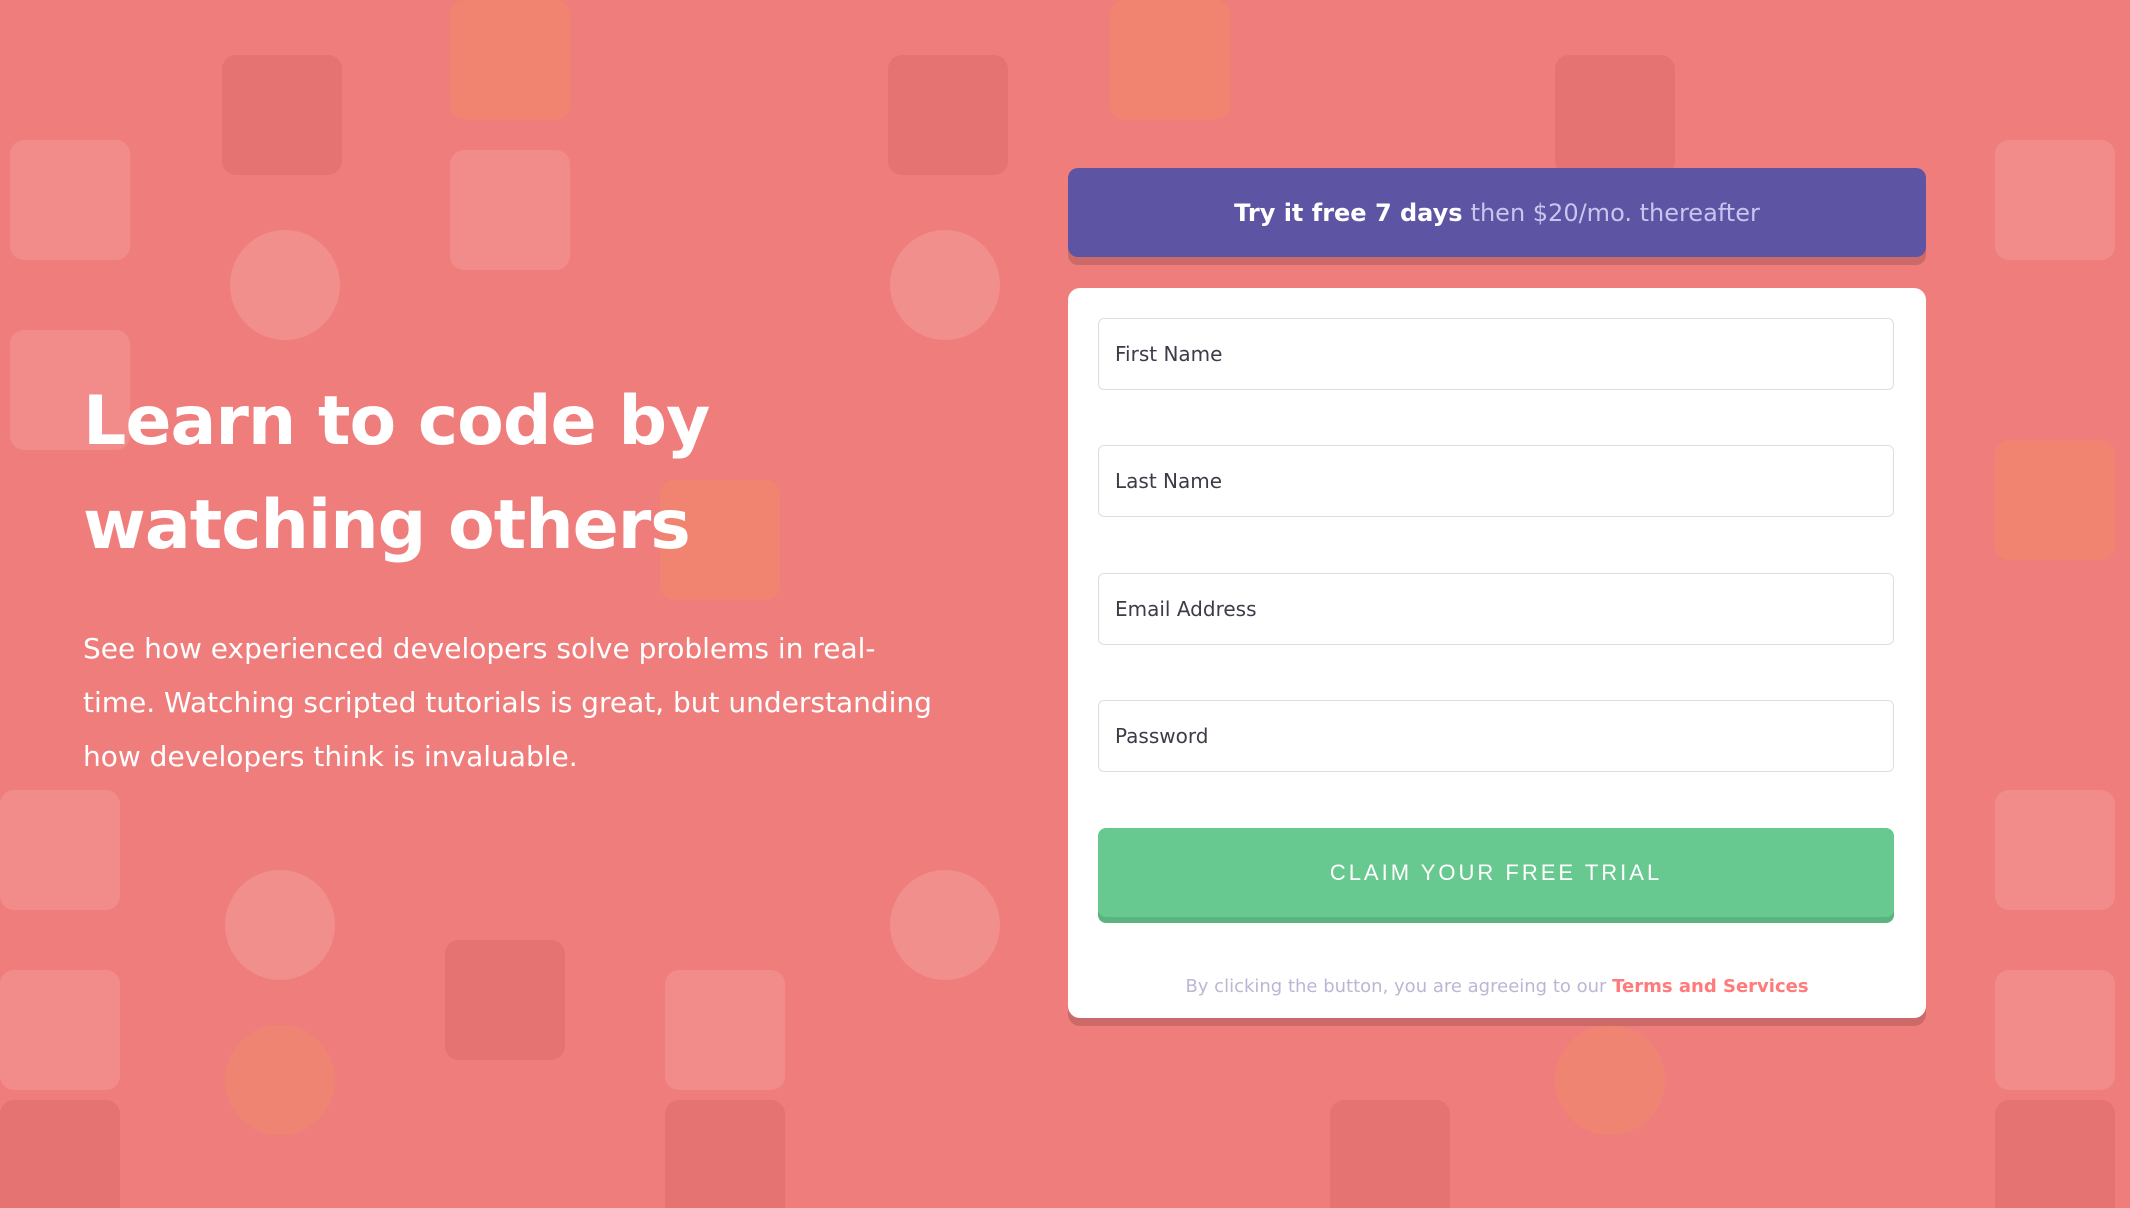 The height and width of the screenshot is (1208, 2130). Describe the element at coordinates (1496, 354) in the screenshot. I see `first-name-input` at that location.